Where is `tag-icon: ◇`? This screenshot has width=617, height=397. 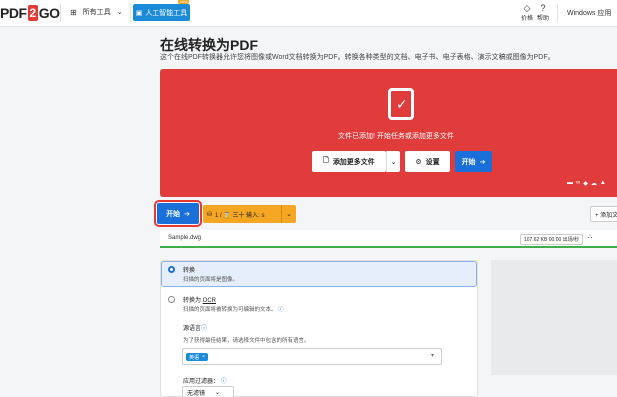
tag-icon: ◇ is located at coordinates (527, 8).